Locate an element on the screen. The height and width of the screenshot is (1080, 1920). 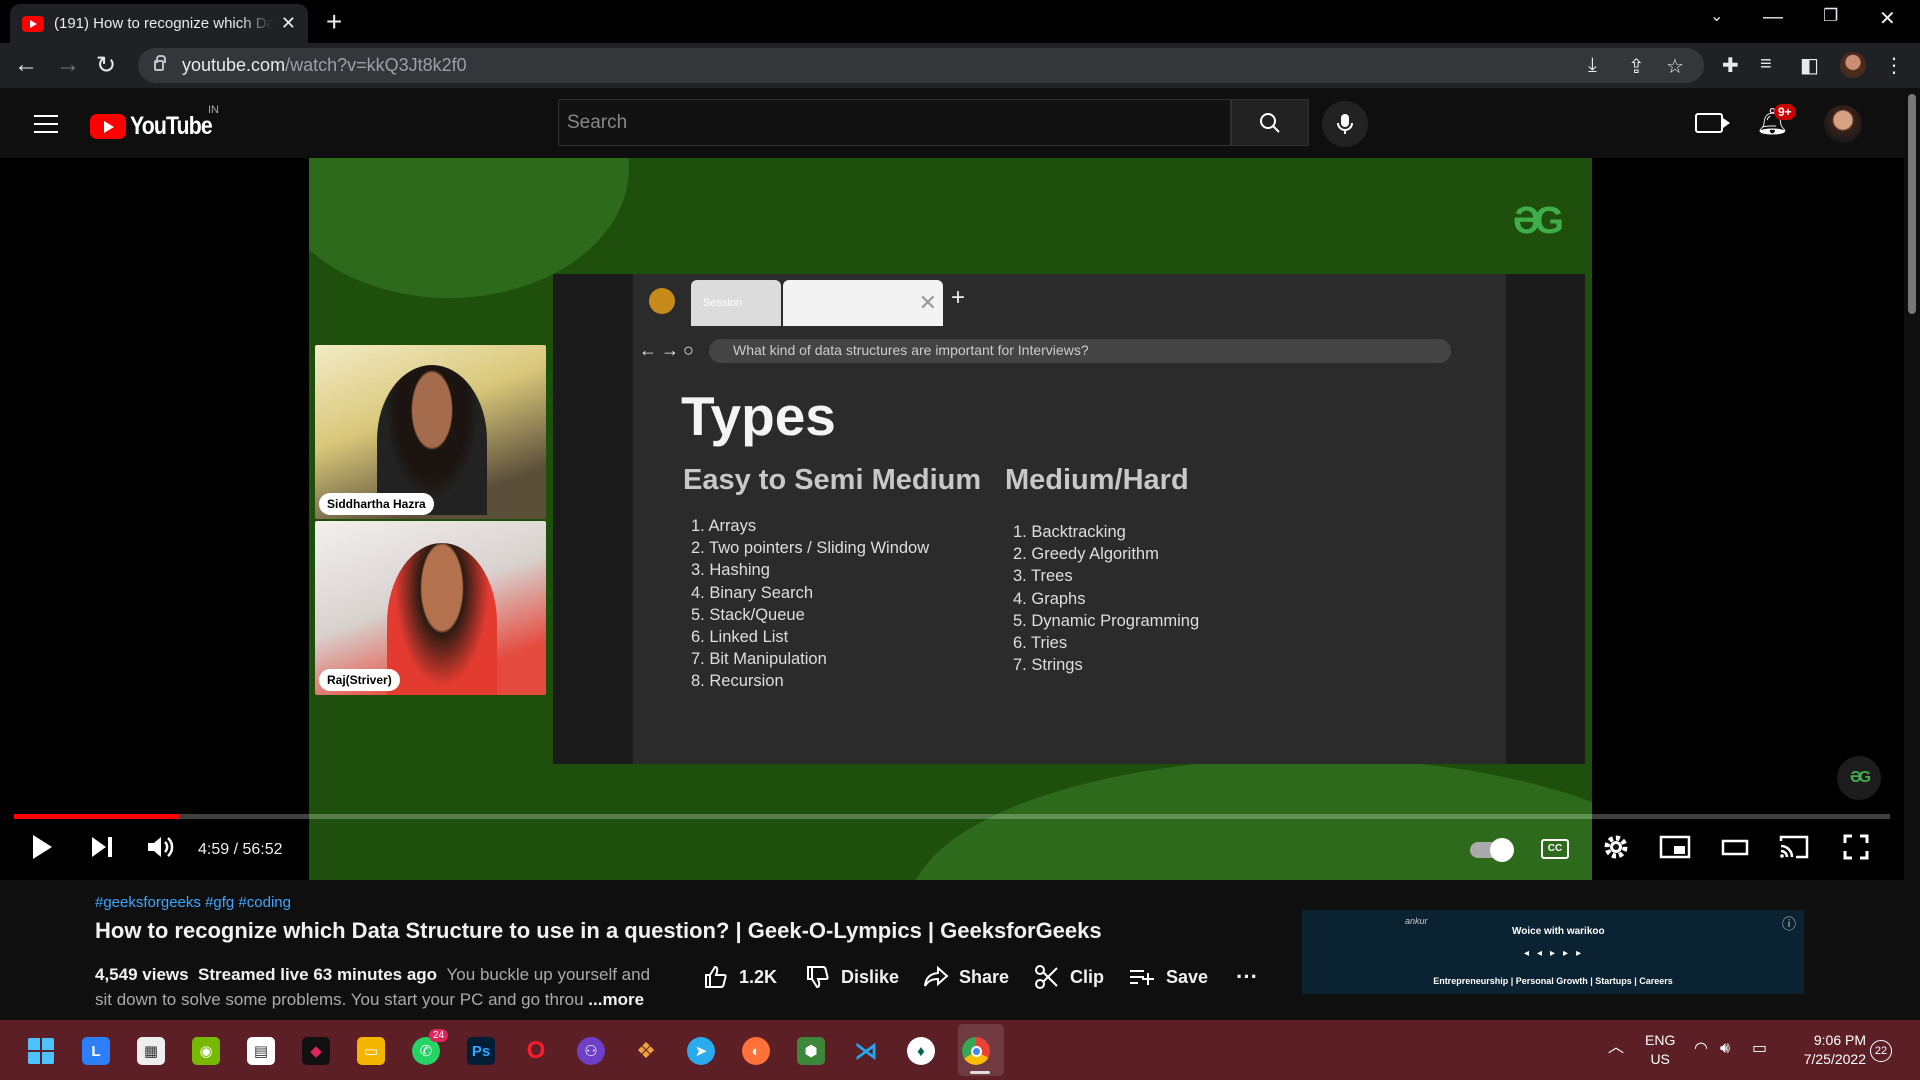
close-window-button: ✕ is located at coordinates (1887, 18).